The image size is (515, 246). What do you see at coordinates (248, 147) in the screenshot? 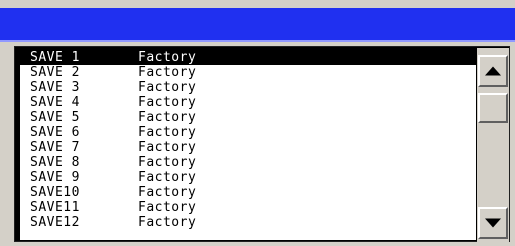
I see `list-item: SAVE 7 Factory` at bounding box center [248, 147].